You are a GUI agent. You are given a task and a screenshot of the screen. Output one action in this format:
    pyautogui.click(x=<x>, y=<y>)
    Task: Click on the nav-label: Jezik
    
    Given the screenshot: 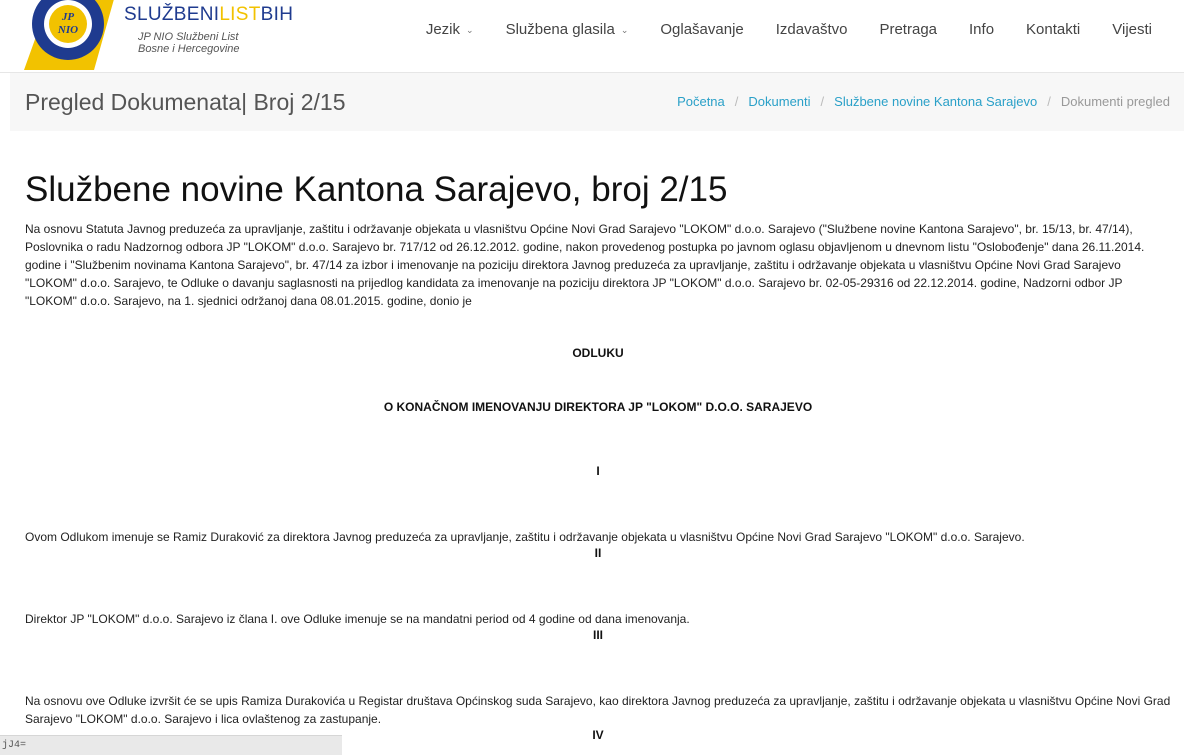 What is the action you would take?
    pyautogui.click(x=443, y=29)
    